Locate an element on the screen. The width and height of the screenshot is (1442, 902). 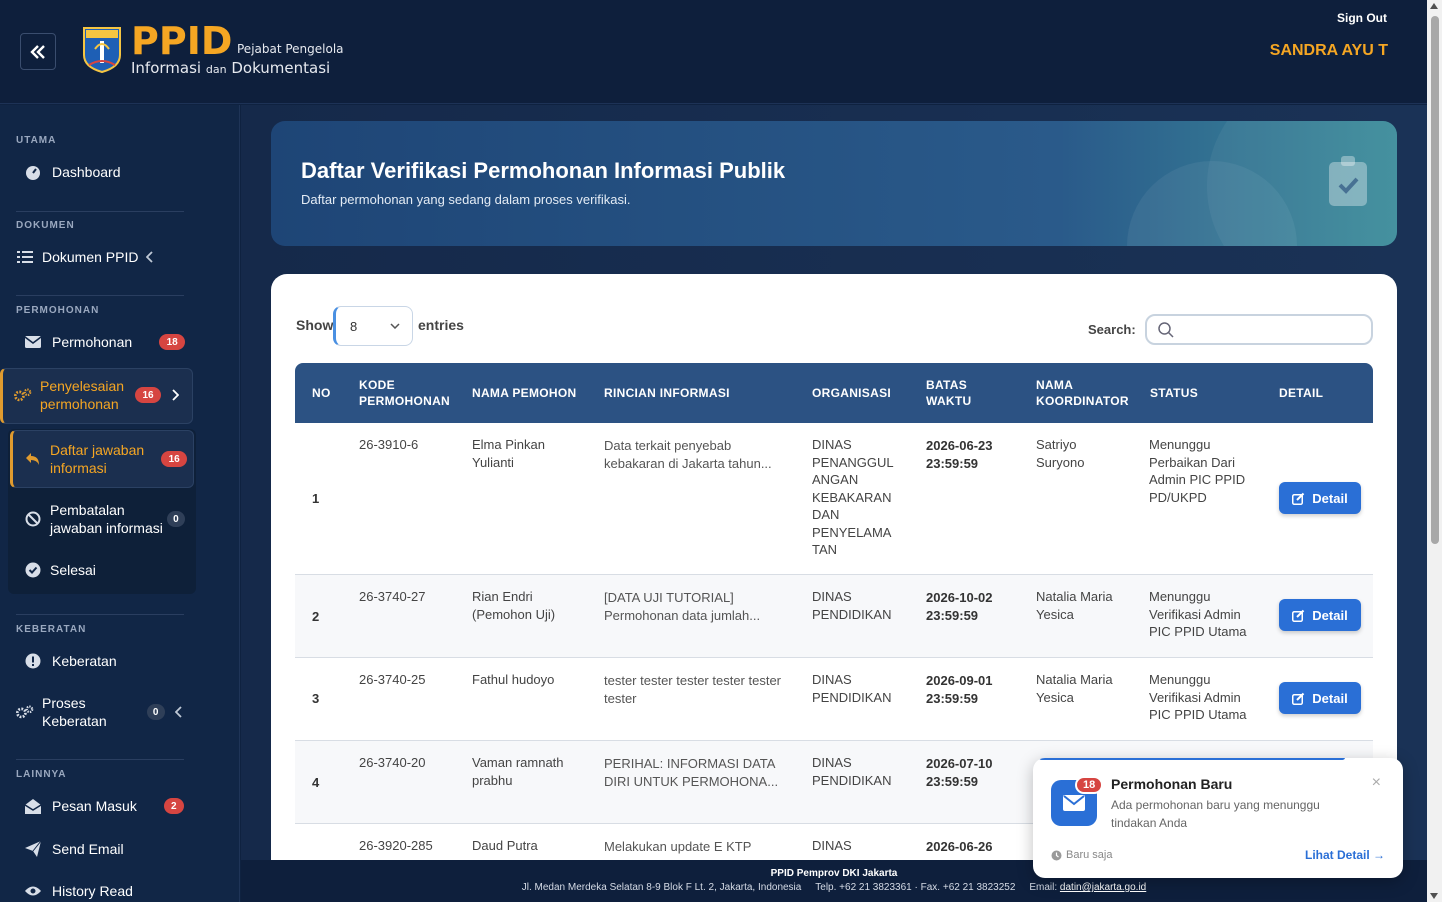
col-header-batas-waktu: BATAS WAKTU is located at coordinates (949, 393).